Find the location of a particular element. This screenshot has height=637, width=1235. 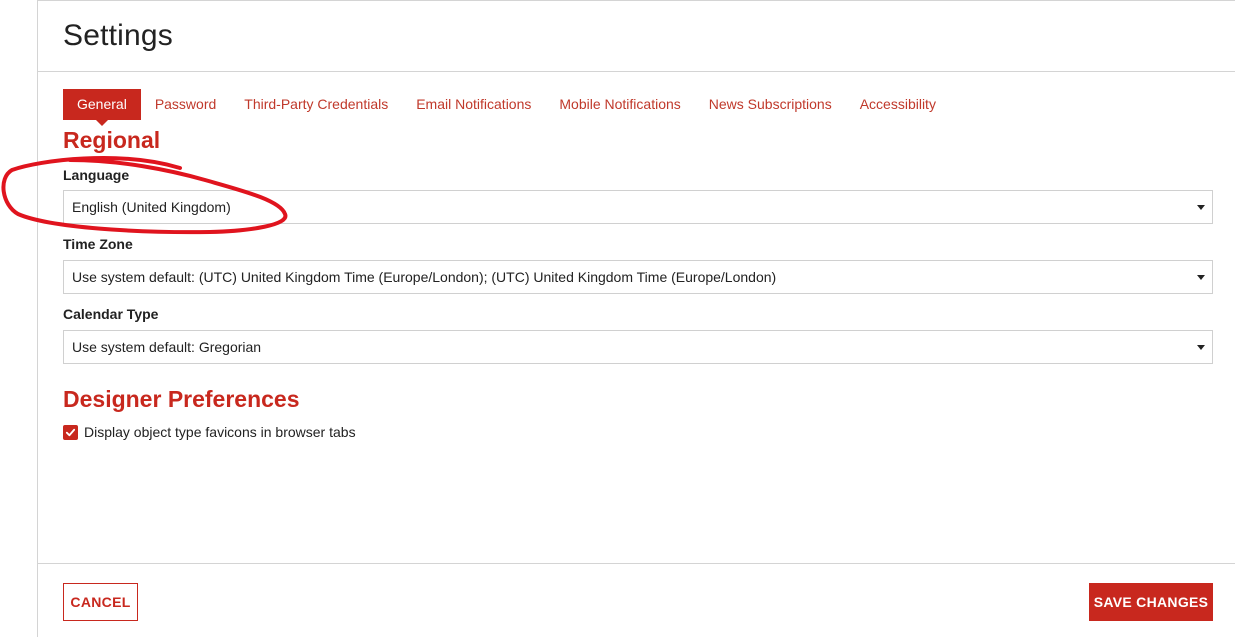

checkmark-icon is located at coordinates (70, 432).